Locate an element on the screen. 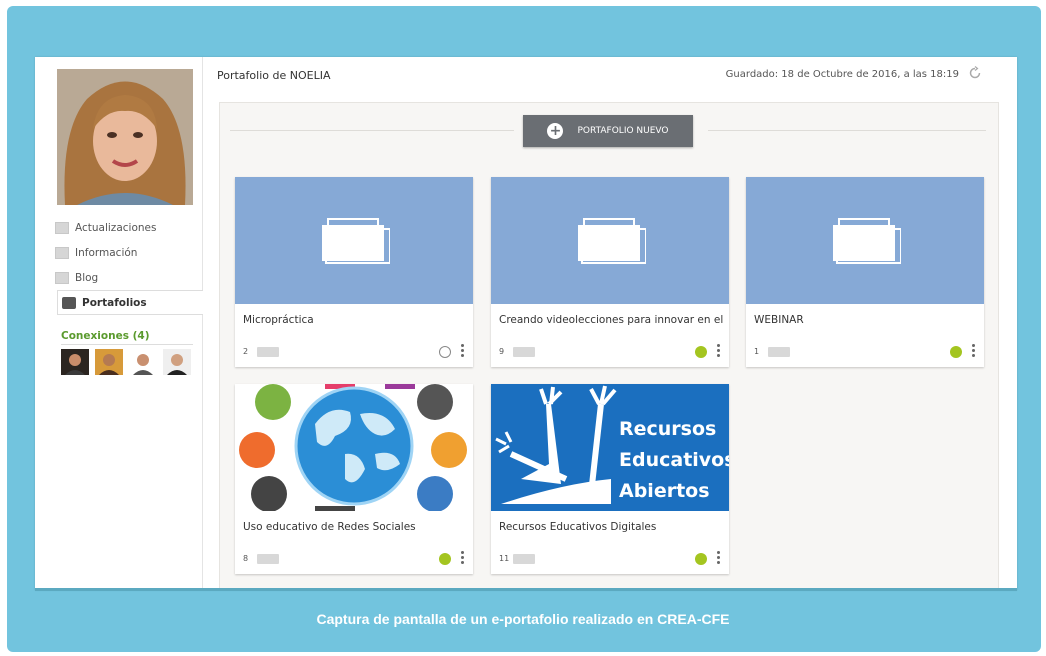 The height and width of the screenshot is (656, 1046). portfolio-card: WEBINAR 1 is located at coordinates (865, 272).